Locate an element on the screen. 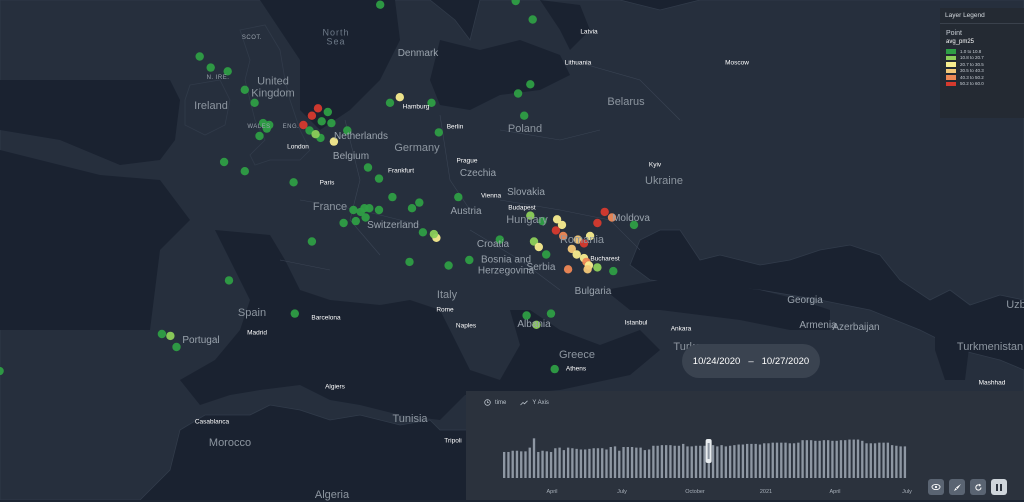 The height and width of the screenshot is (502, 1024). tab-time: time is located at coordinates (495, 402).